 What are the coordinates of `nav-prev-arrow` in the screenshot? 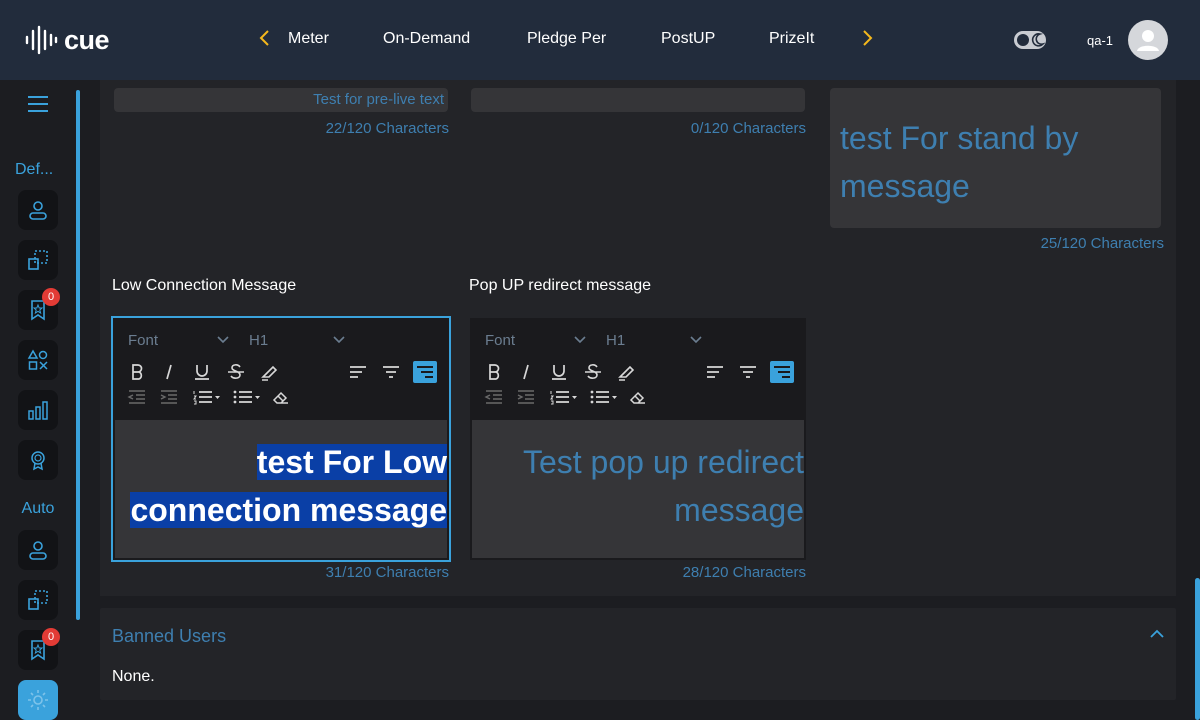 It's located at (267, 40).